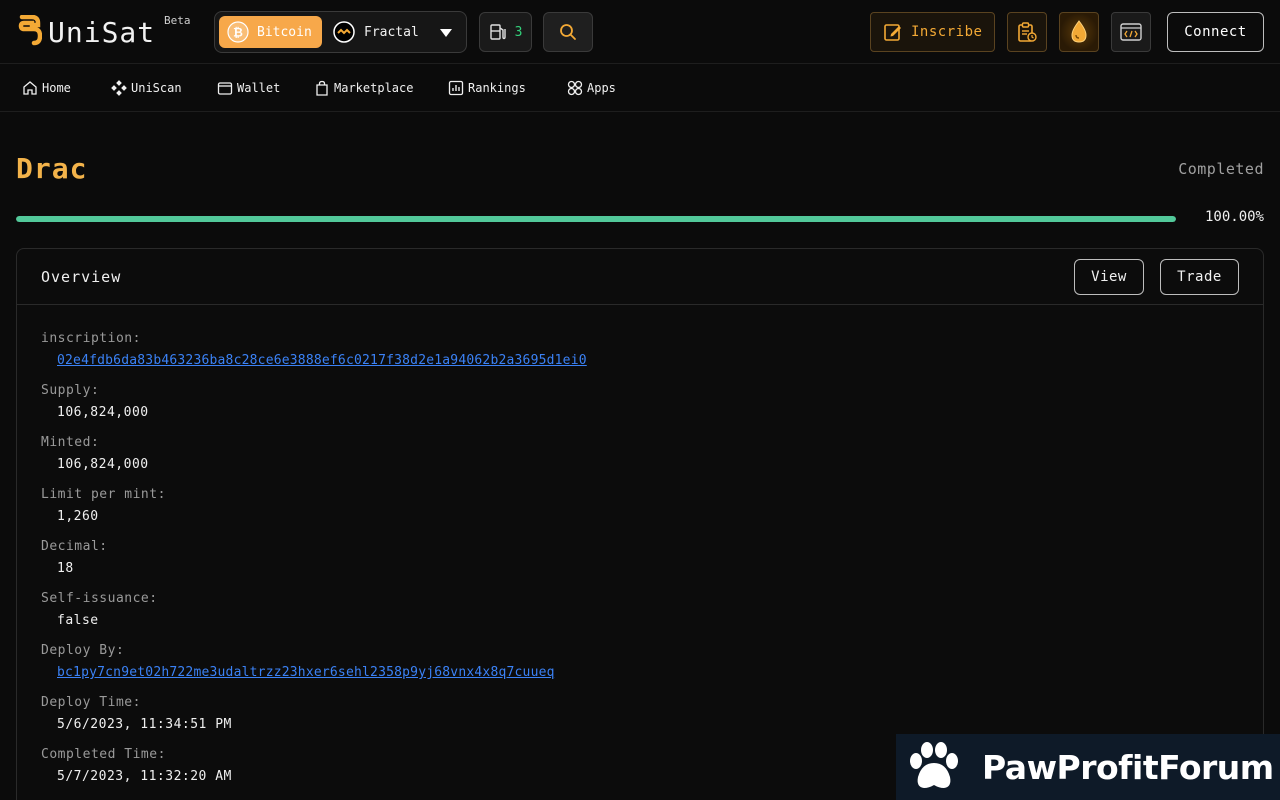 The height and width of the screenshot is (800, 1280). Describe the element at coordinates (91, 702) in the screenshot. I see `field-label-deploy-time: Deploy Time:` at that location.